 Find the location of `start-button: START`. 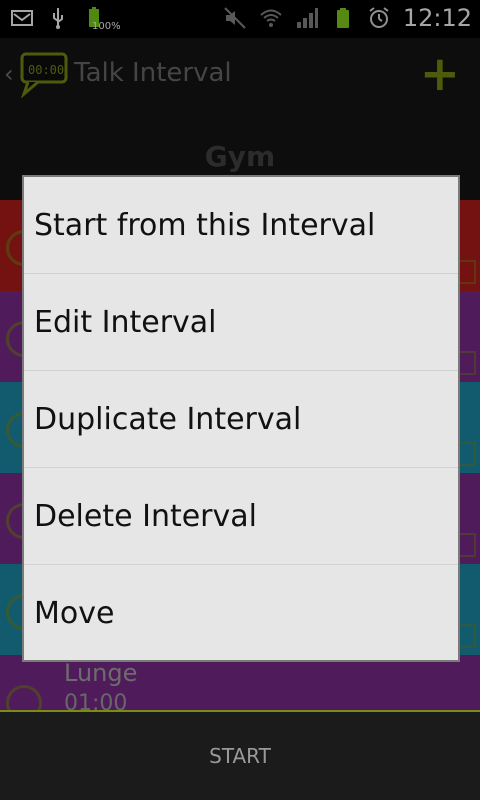

start-button: START is located at coordinates (240, 756).